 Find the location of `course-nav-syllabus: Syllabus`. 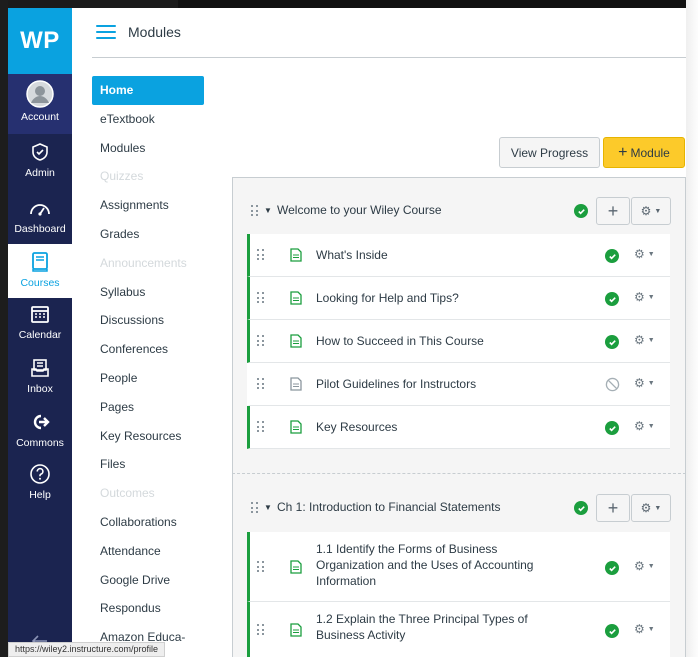

course-nav-syllabus: Syllabus is located at coordinates (148, 292).